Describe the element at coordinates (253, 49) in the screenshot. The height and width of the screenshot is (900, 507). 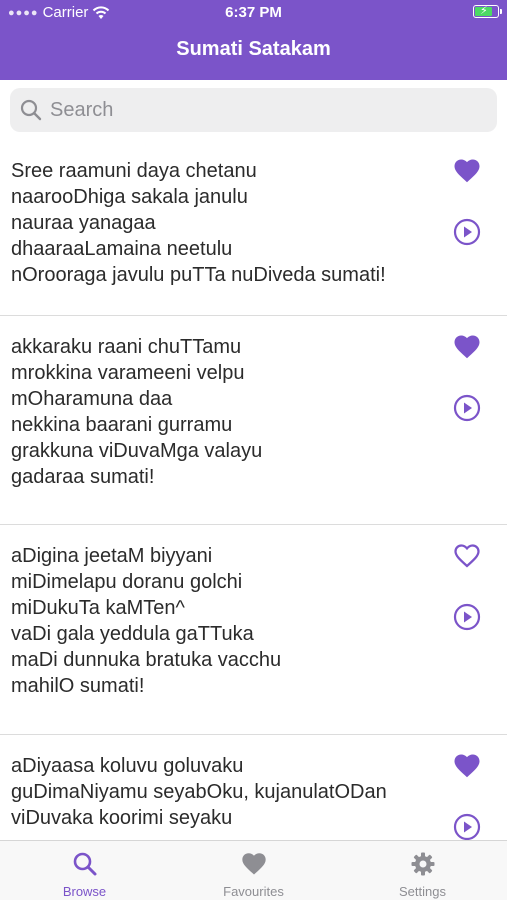
I see `page-title: Sumati Satakam` at that location.